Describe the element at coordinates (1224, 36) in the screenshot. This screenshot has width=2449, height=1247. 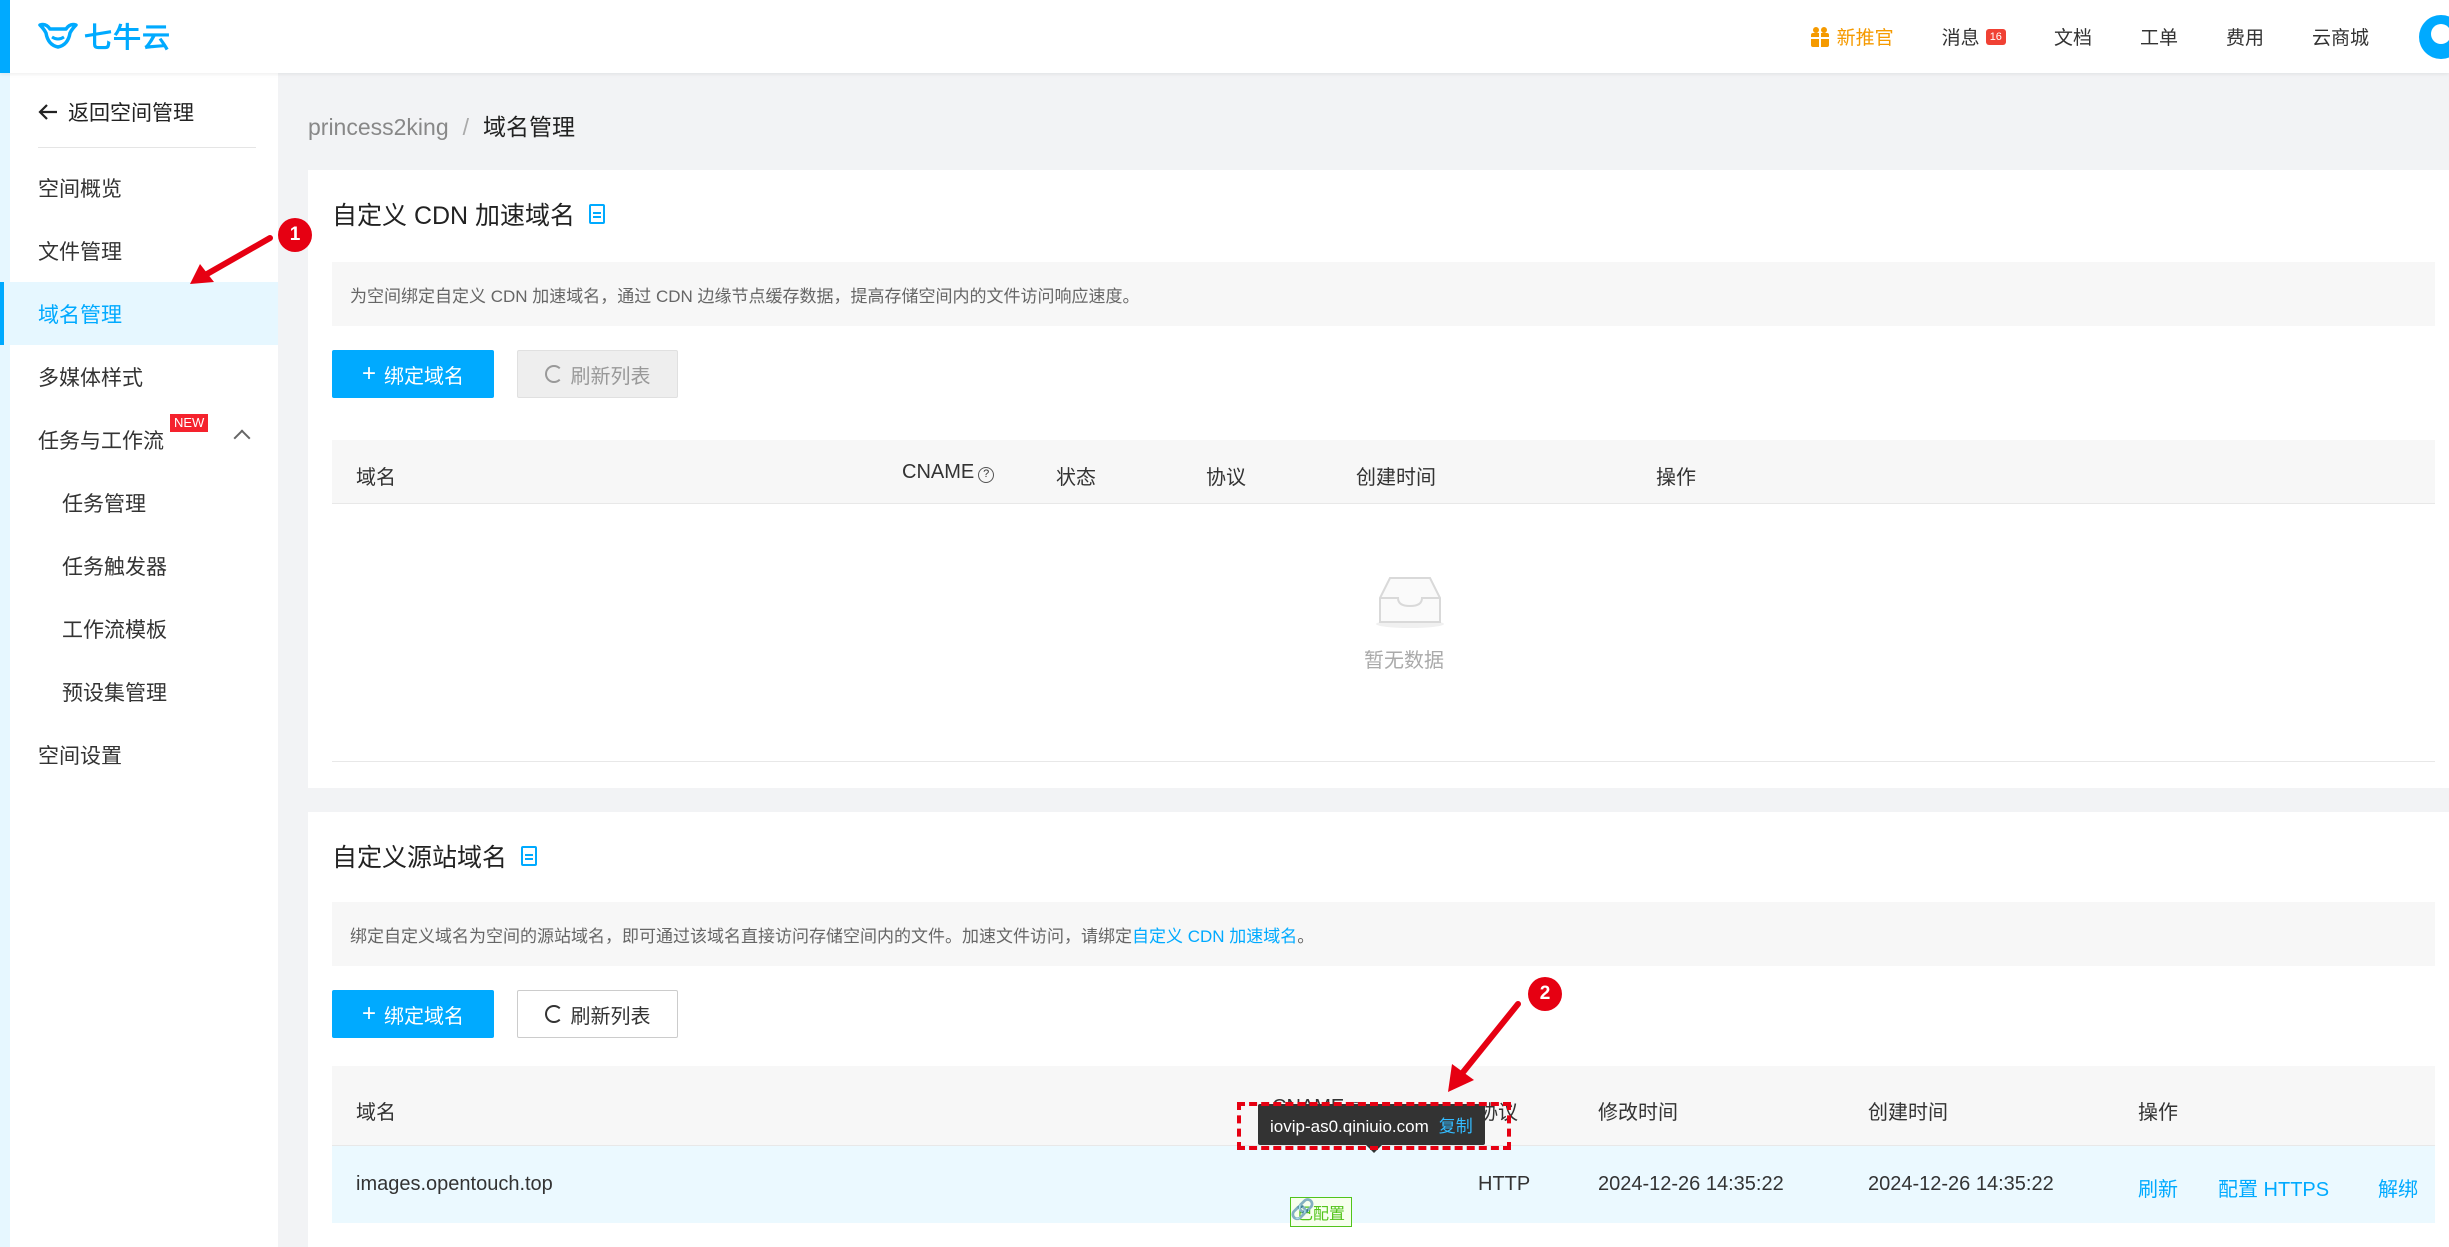
I see `top-navigation-bar: 七牛云 新推官 消息 16 文档 工单 费用 云商城` at that location.